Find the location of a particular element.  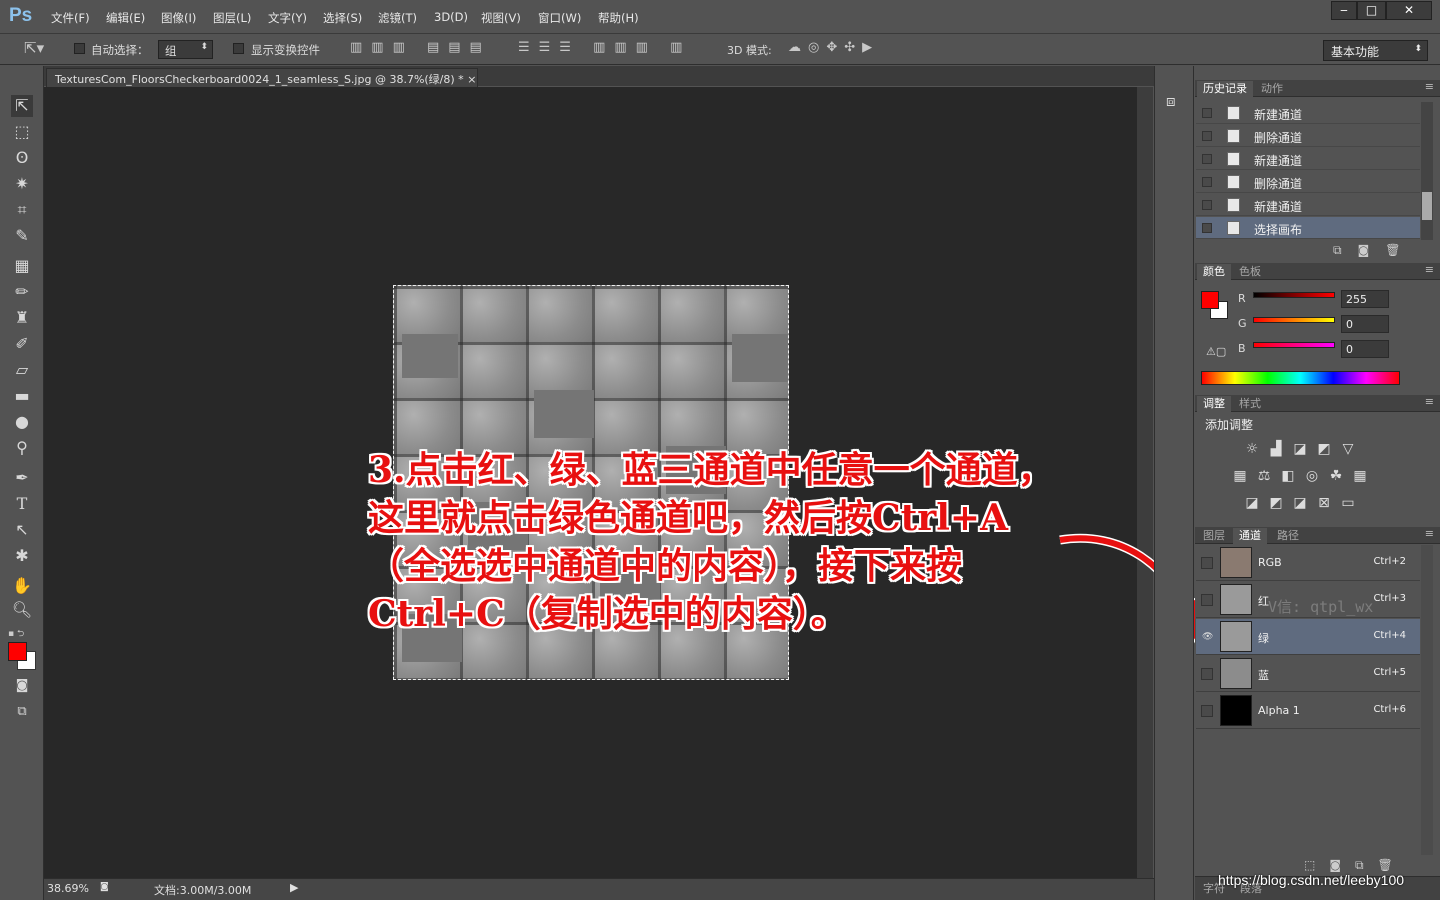

channel-row: RGB Ctrl+2 is located at coordinates (1308, 563).